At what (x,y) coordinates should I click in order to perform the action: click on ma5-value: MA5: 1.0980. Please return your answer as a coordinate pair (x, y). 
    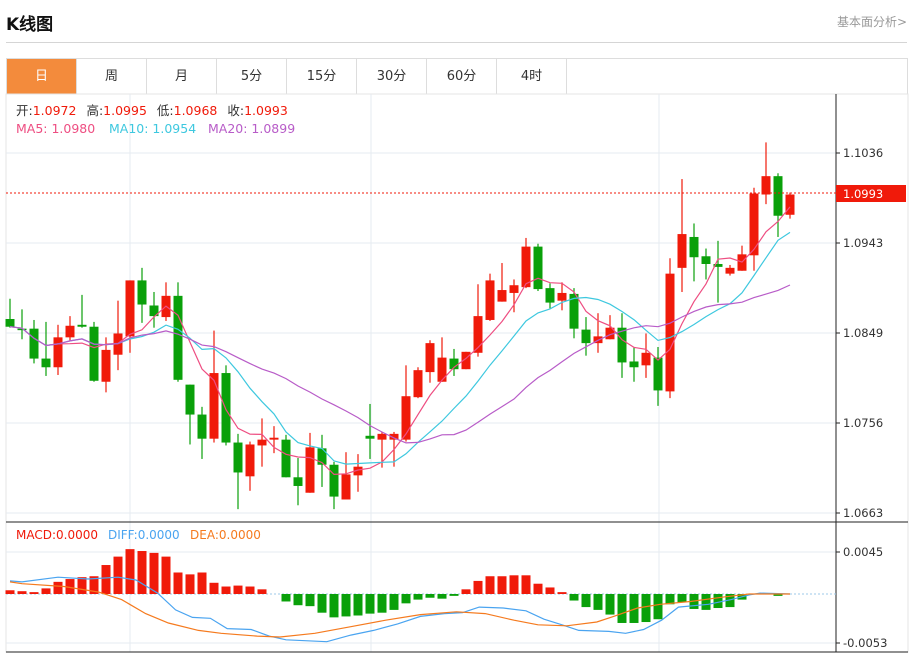
    Looking at the image, I should click on (55, 128).